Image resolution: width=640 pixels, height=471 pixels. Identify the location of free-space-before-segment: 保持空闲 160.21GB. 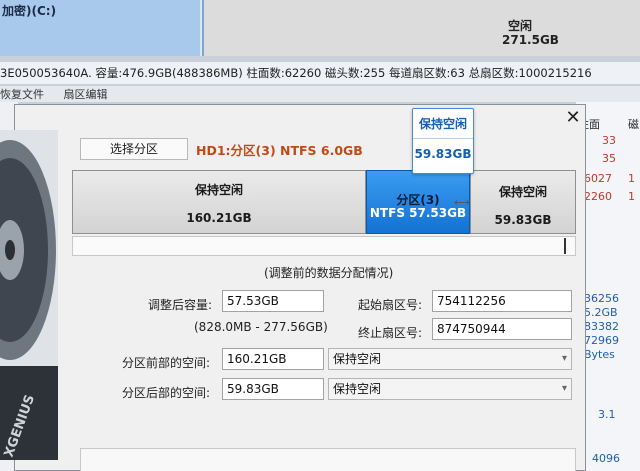
(219, 202).